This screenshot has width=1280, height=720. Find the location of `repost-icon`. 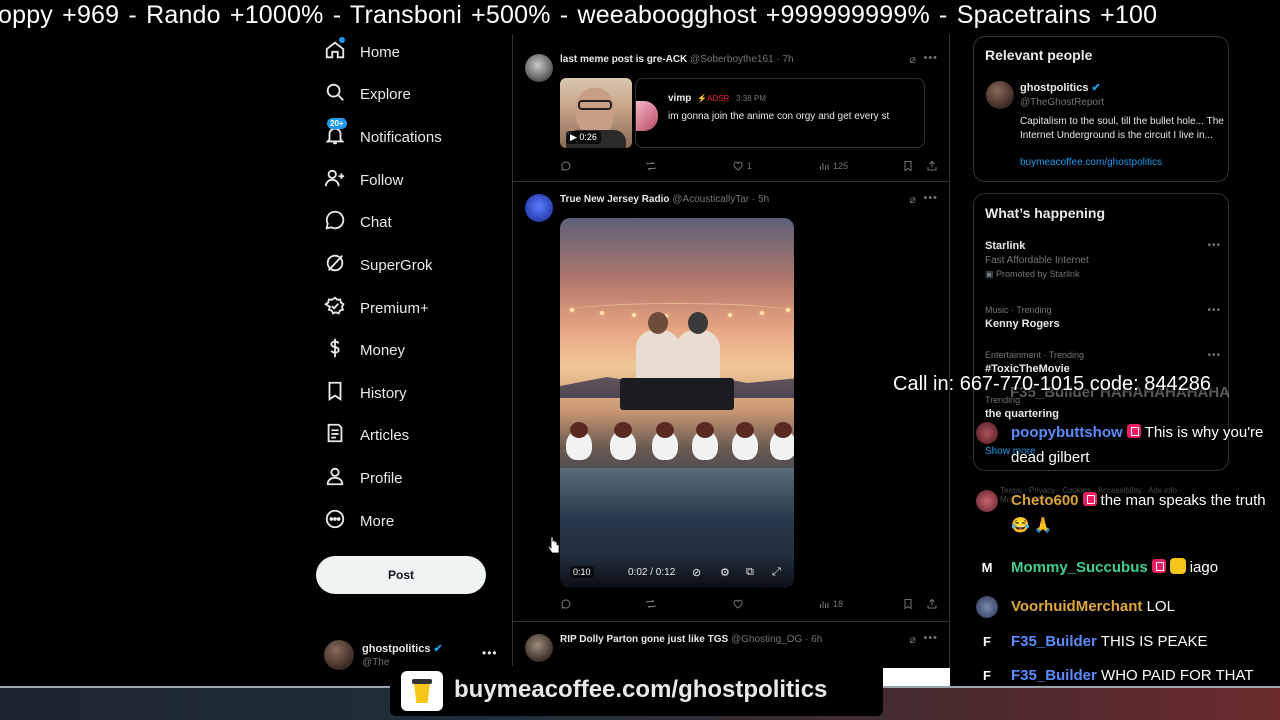

repost-icon is located at coordinates (651, 166).